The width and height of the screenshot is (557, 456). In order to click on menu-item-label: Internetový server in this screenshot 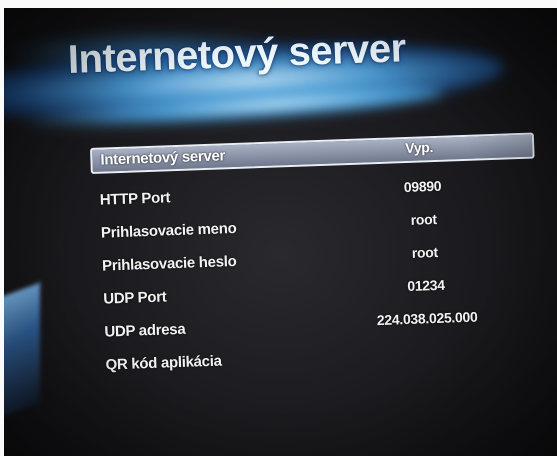, I will do `click(163, 158)`.